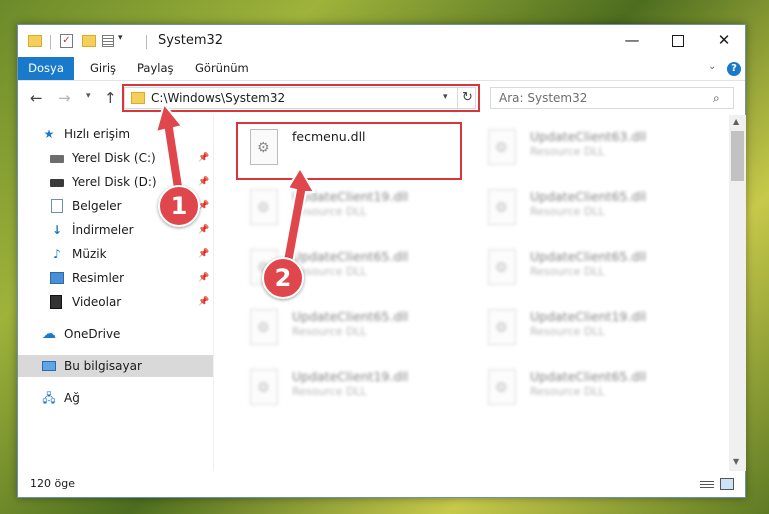  Describe the element at coordinates (155, 68) in the screenshot. I see `tab-share: Paylaş` at that location.